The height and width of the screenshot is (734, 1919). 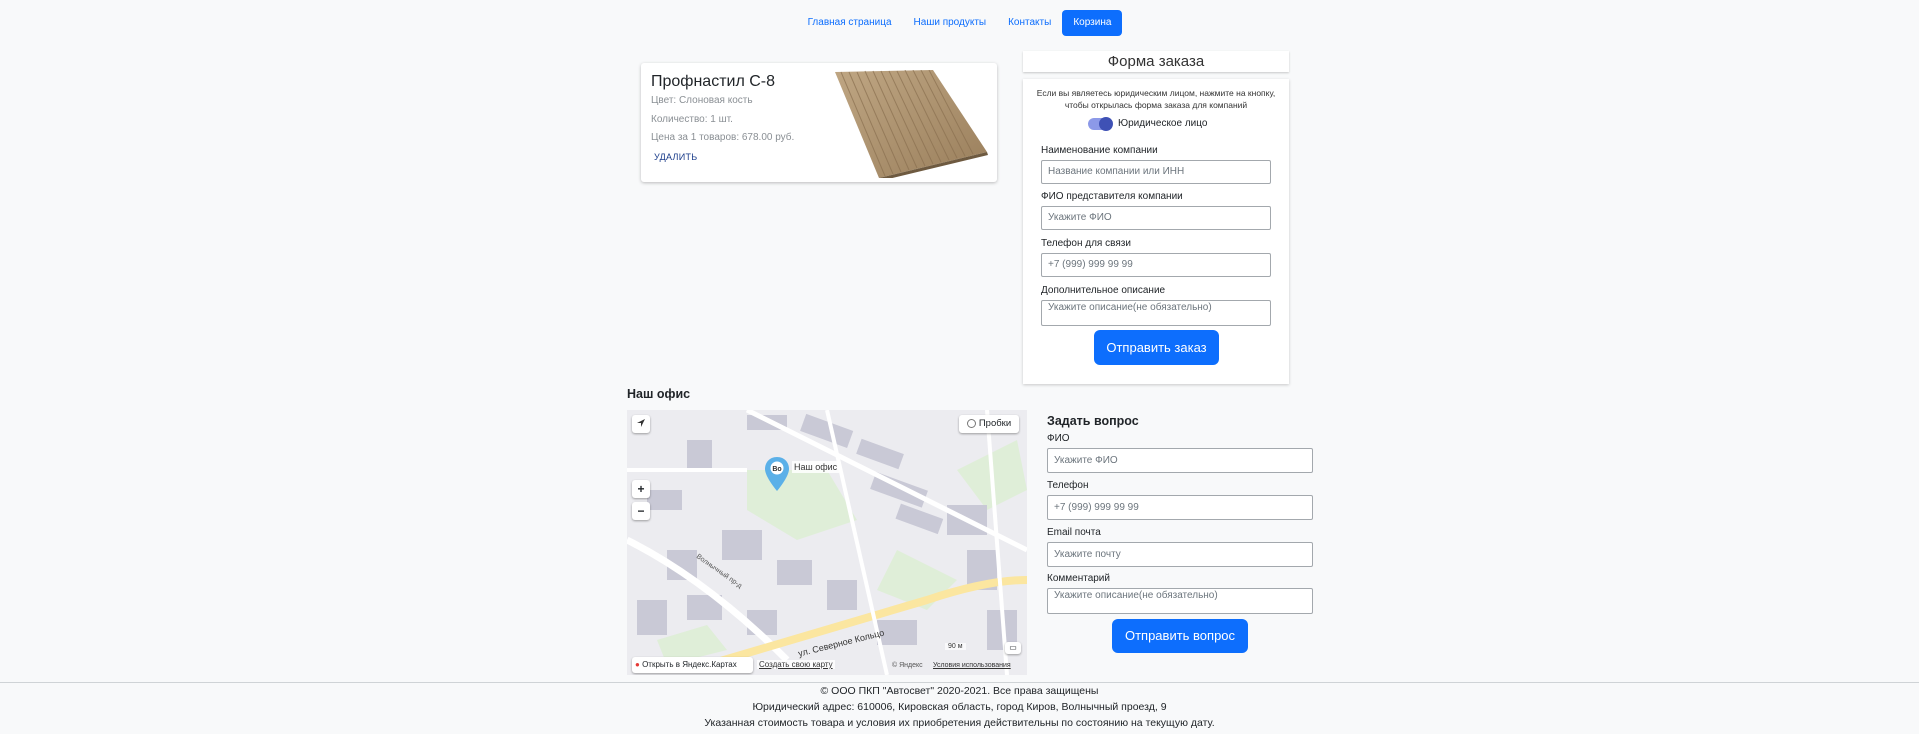 I want to click on q-email-input: Укажите почту, so click(x=1180, y=554).